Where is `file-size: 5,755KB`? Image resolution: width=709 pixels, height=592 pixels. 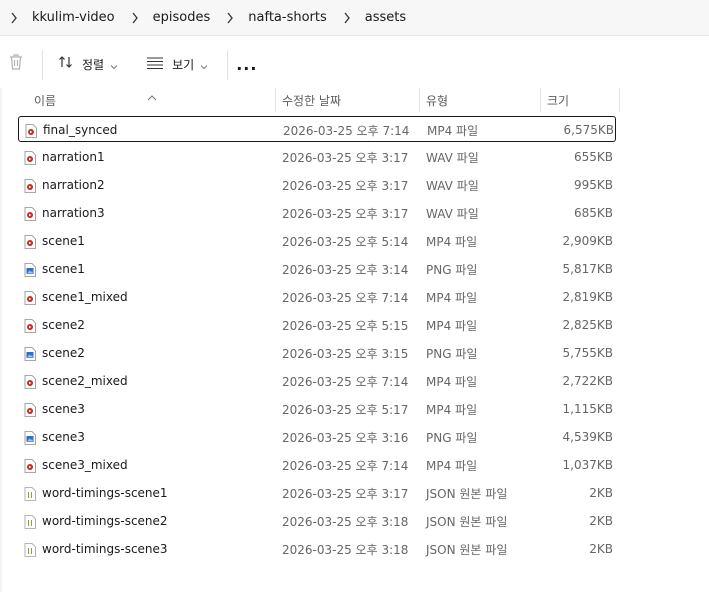
file-size: 5,755KB is located at coordinates (587, 353).